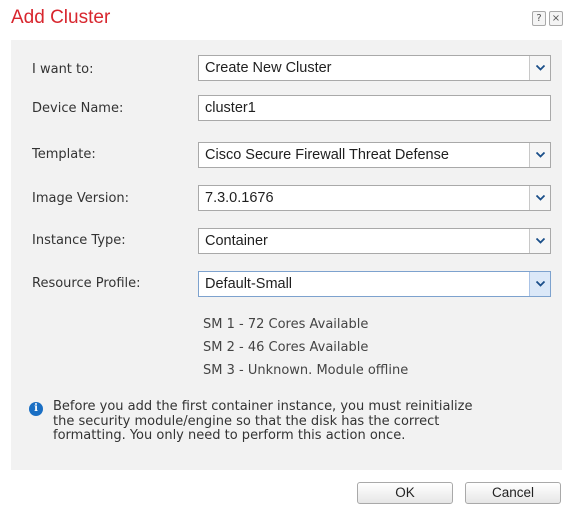 The image size is (573, 510). I want to click on module-status-sm3: SM 3 - Unknown. Module offline, so click(306, 370).